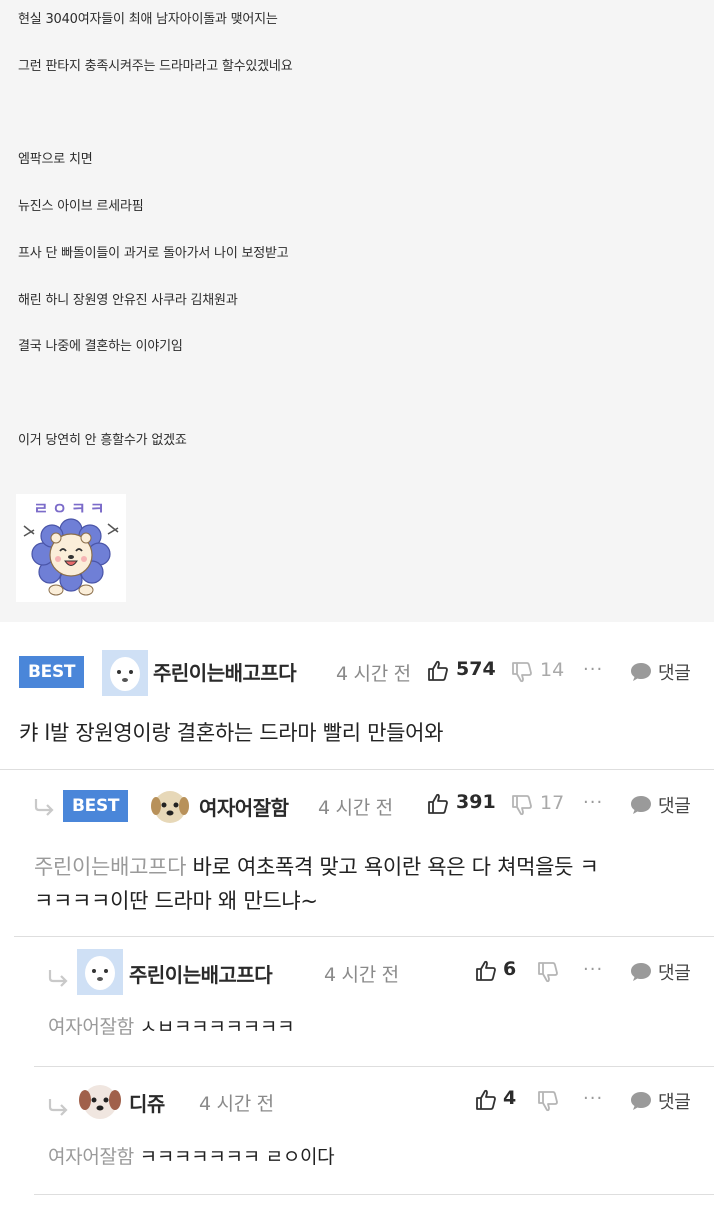  What do you see at coordinates (55, 159) in the screenshot?
I see `post-line: 엠팍으로 치면` at bounding box center [55, 159].